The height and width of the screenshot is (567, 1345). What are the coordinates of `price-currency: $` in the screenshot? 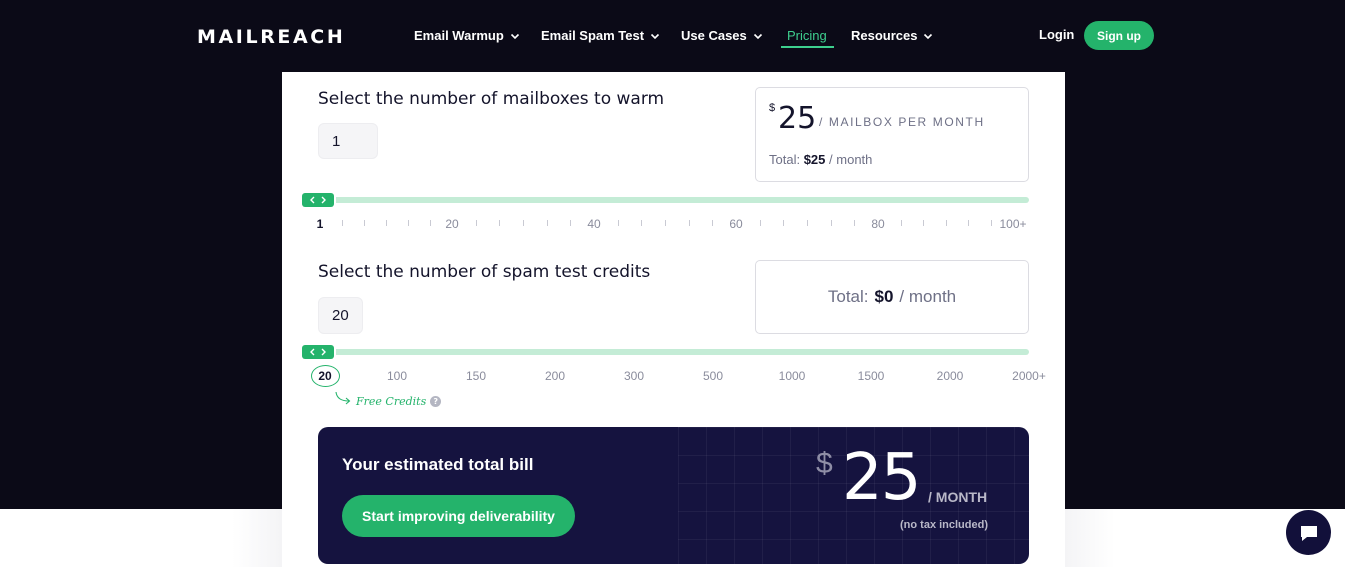 It's located at (772, 108).